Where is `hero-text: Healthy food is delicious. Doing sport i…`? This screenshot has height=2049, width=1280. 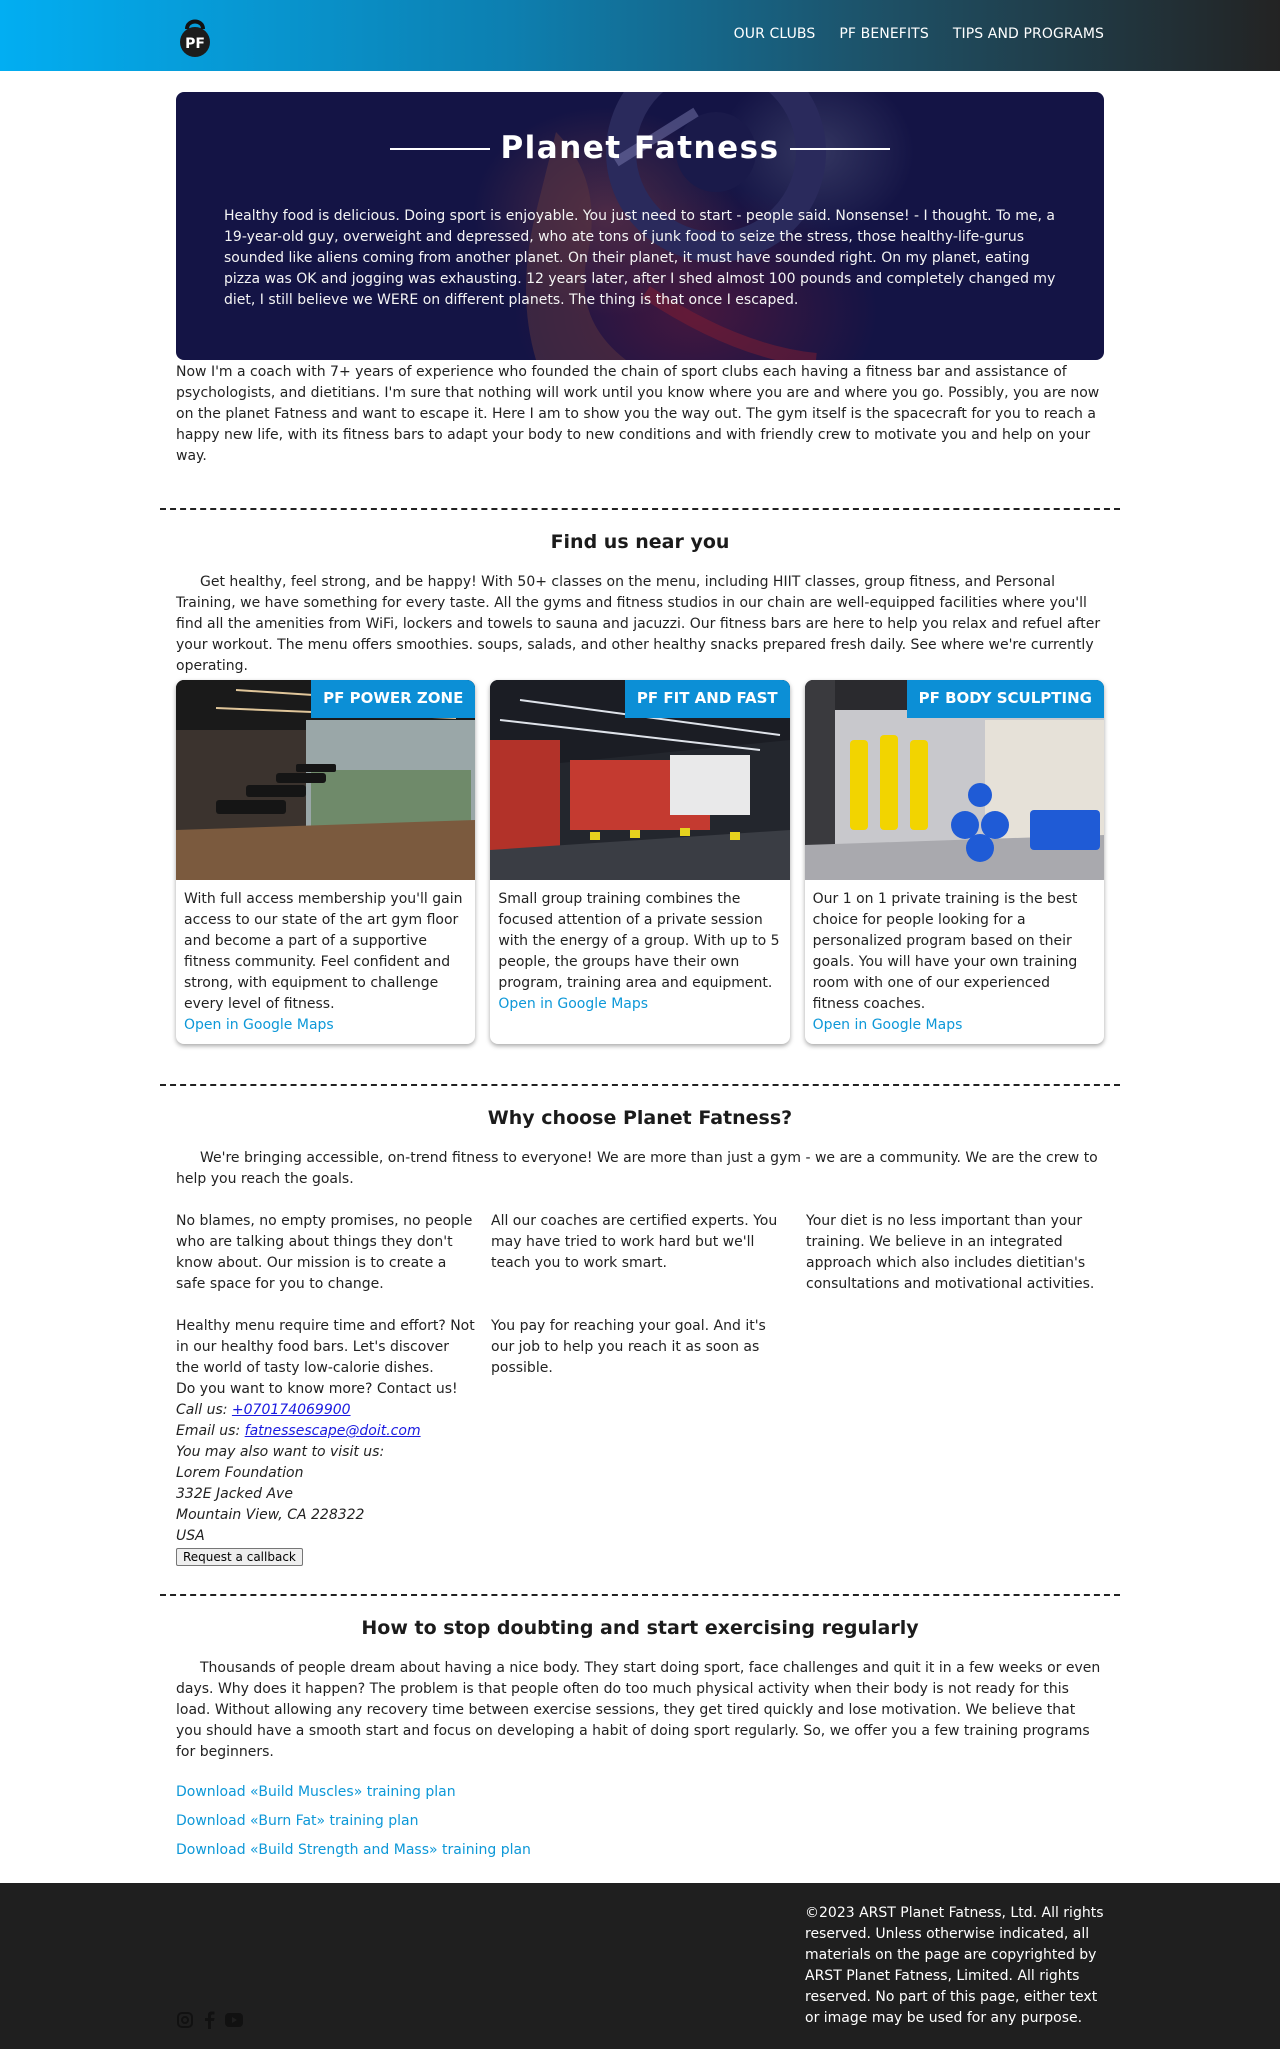
hero-text: Healthy food is delicious. Doing sport i… is located at coordinates (640, 258).